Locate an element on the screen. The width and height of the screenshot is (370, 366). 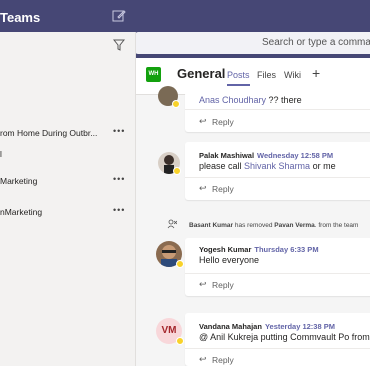
message-card: Anas Choudhary ?? there ↩ Reply is located at coordinates (277, 112).